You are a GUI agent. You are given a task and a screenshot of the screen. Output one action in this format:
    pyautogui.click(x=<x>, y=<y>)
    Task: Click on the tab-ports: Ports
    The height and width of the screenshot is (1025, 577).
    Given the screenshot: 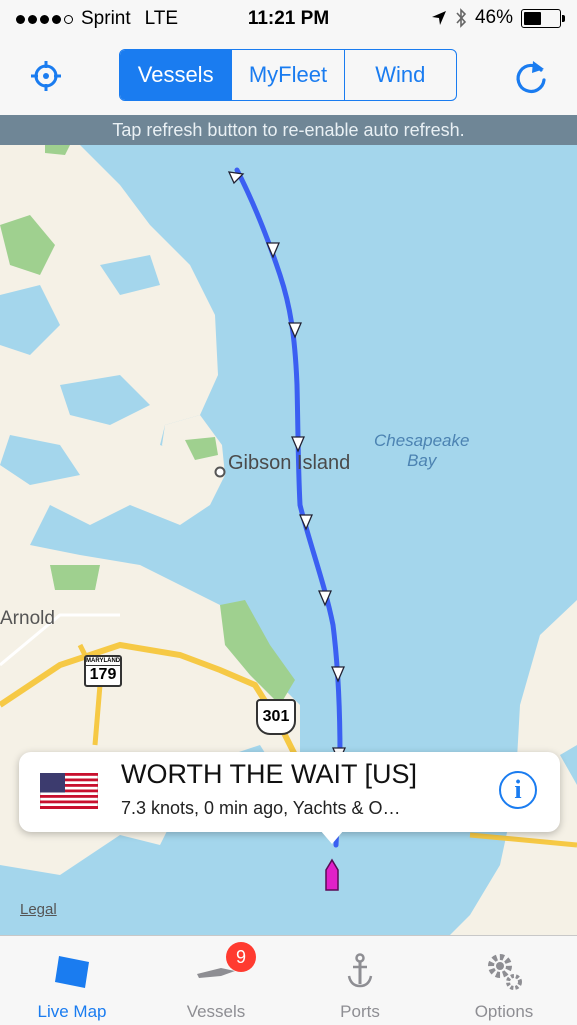 What is the action you would take?
    pyautogui.click(x=360, y=980)
    